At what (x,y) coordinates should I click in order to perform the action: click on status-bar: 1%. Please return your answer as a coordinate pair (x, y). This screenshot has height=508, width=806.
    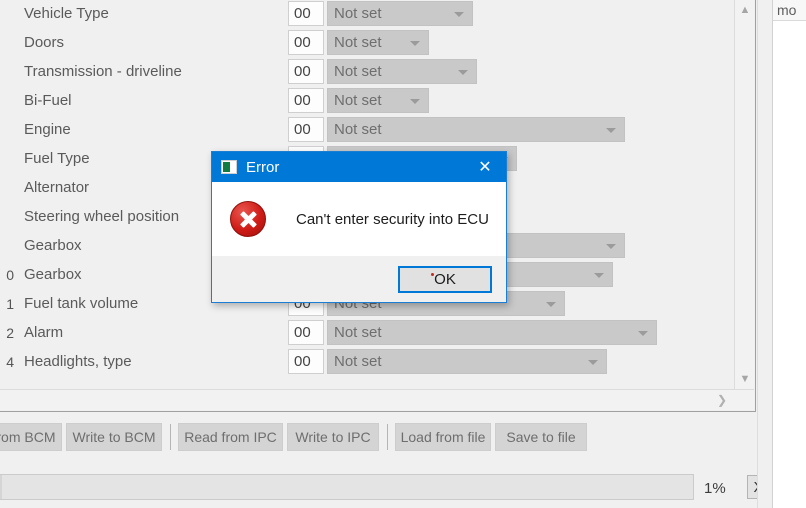
    Looking at the image, I should click on (403, 487).